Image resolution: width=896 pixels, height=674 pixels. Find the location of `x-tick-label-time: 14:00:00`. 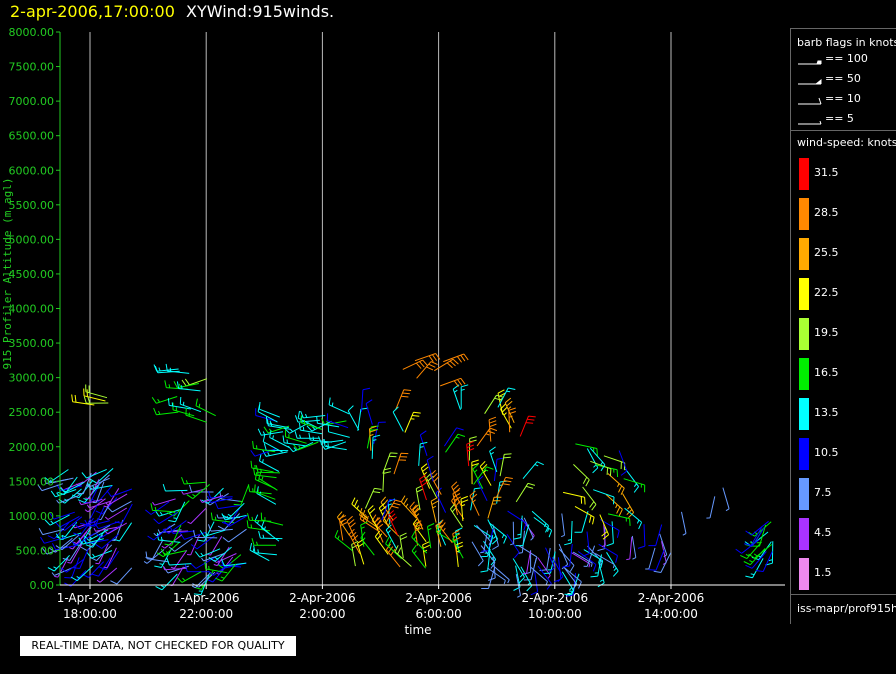

x-tick-label-time: 14:00:00 is located at coordinates (671, 614).